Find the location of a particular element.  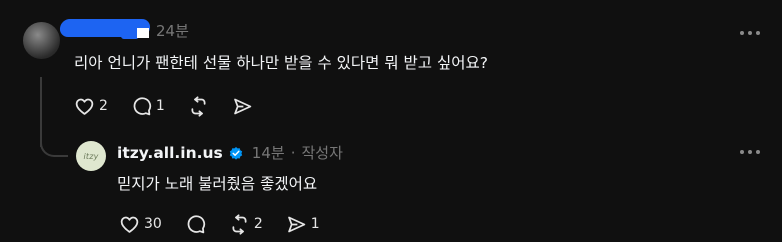

reply-share-button: 1 is located at coordinates (303, 224).